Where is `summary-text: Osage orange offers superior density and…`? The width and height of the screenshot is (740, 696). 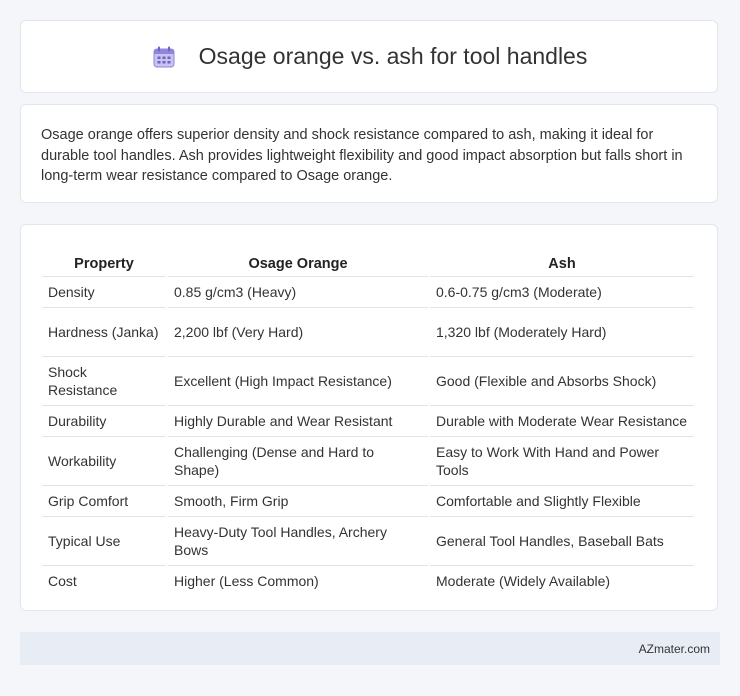 summary-text: Osage orange offers superior density and… is located at coordinates (362, 155).